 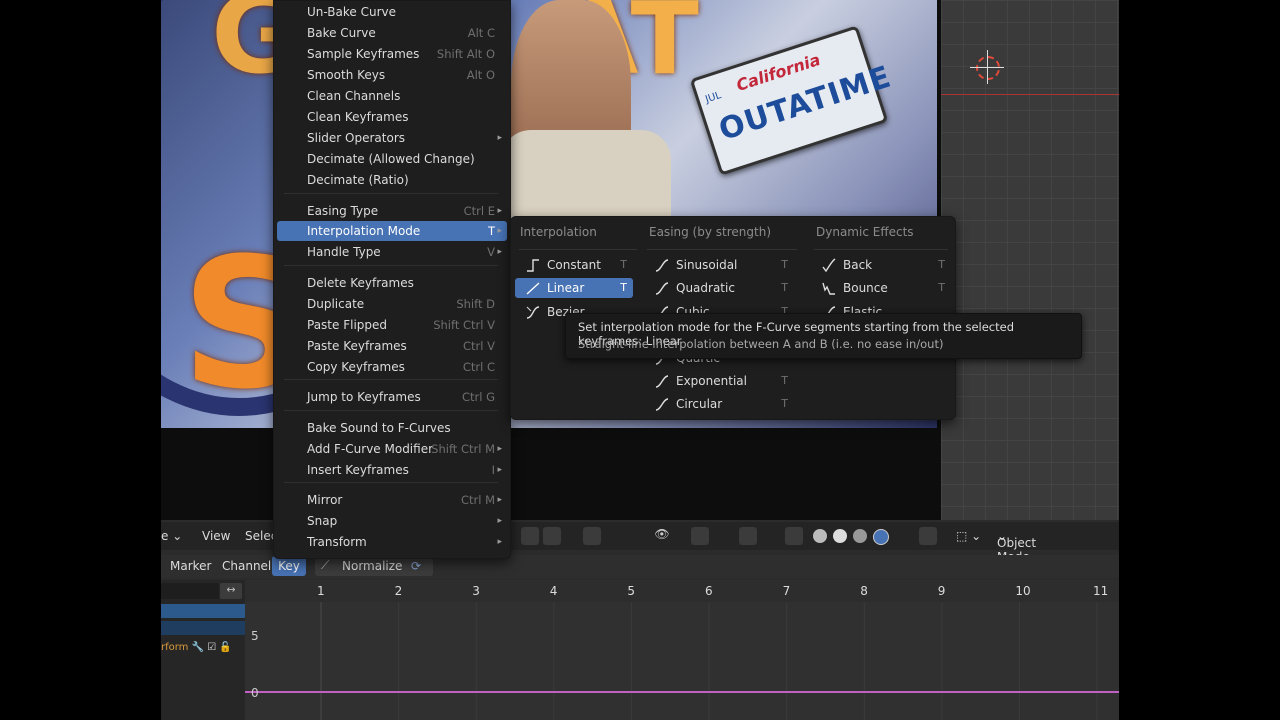 I want to click on gizmo-icon, so click(x=700, y=536).